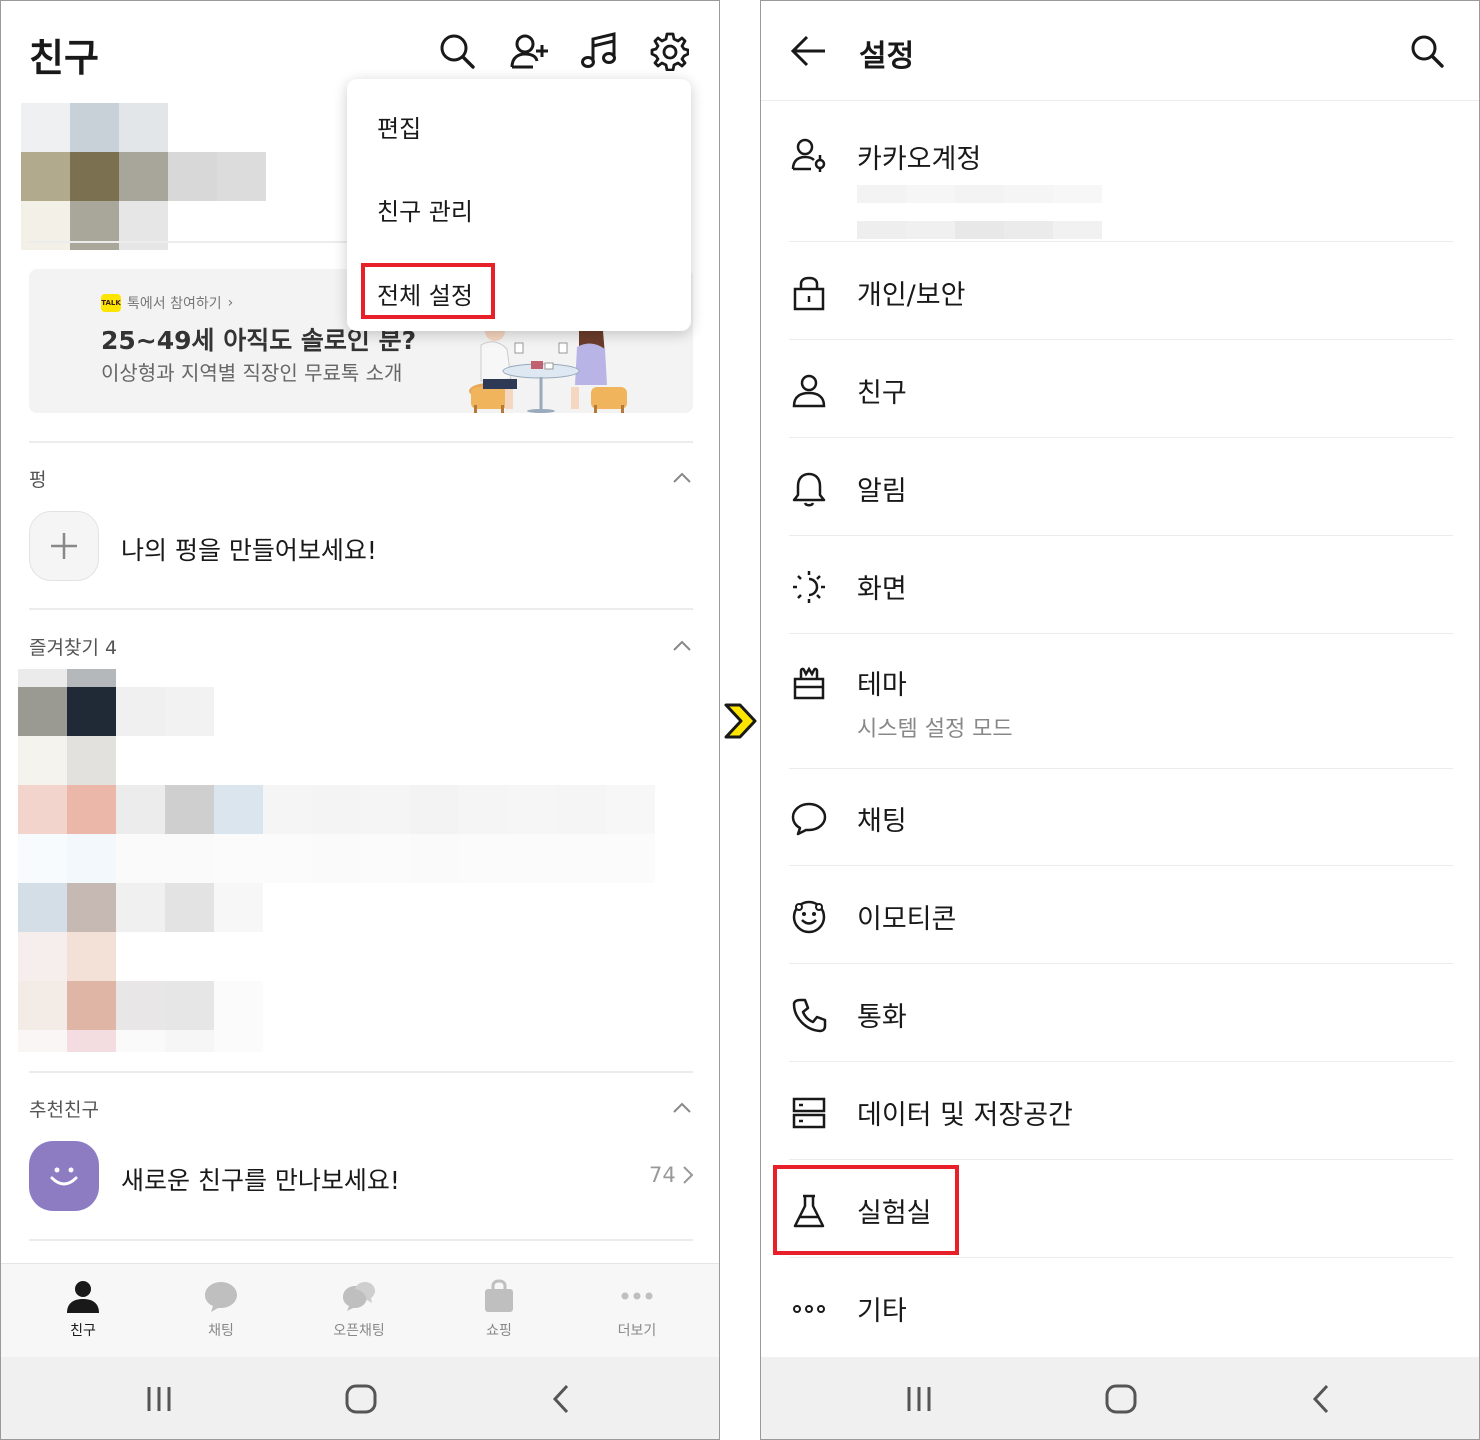 This screenshot has height=1440, width=1480. I want to click on section-label-pyeong: 펑, so click(38, 480).